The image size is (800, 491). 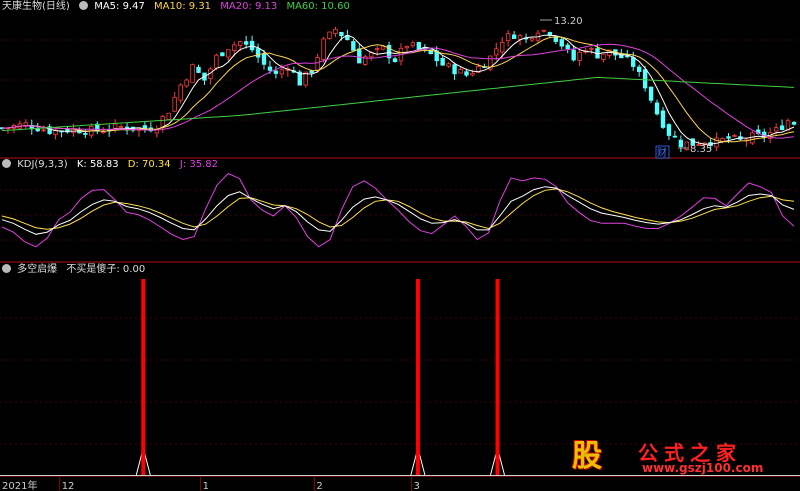 What do you see at coordinates (319, 486) in the screenshot?
I see `x-tick-label: 2` at bounding box center [319, 486].